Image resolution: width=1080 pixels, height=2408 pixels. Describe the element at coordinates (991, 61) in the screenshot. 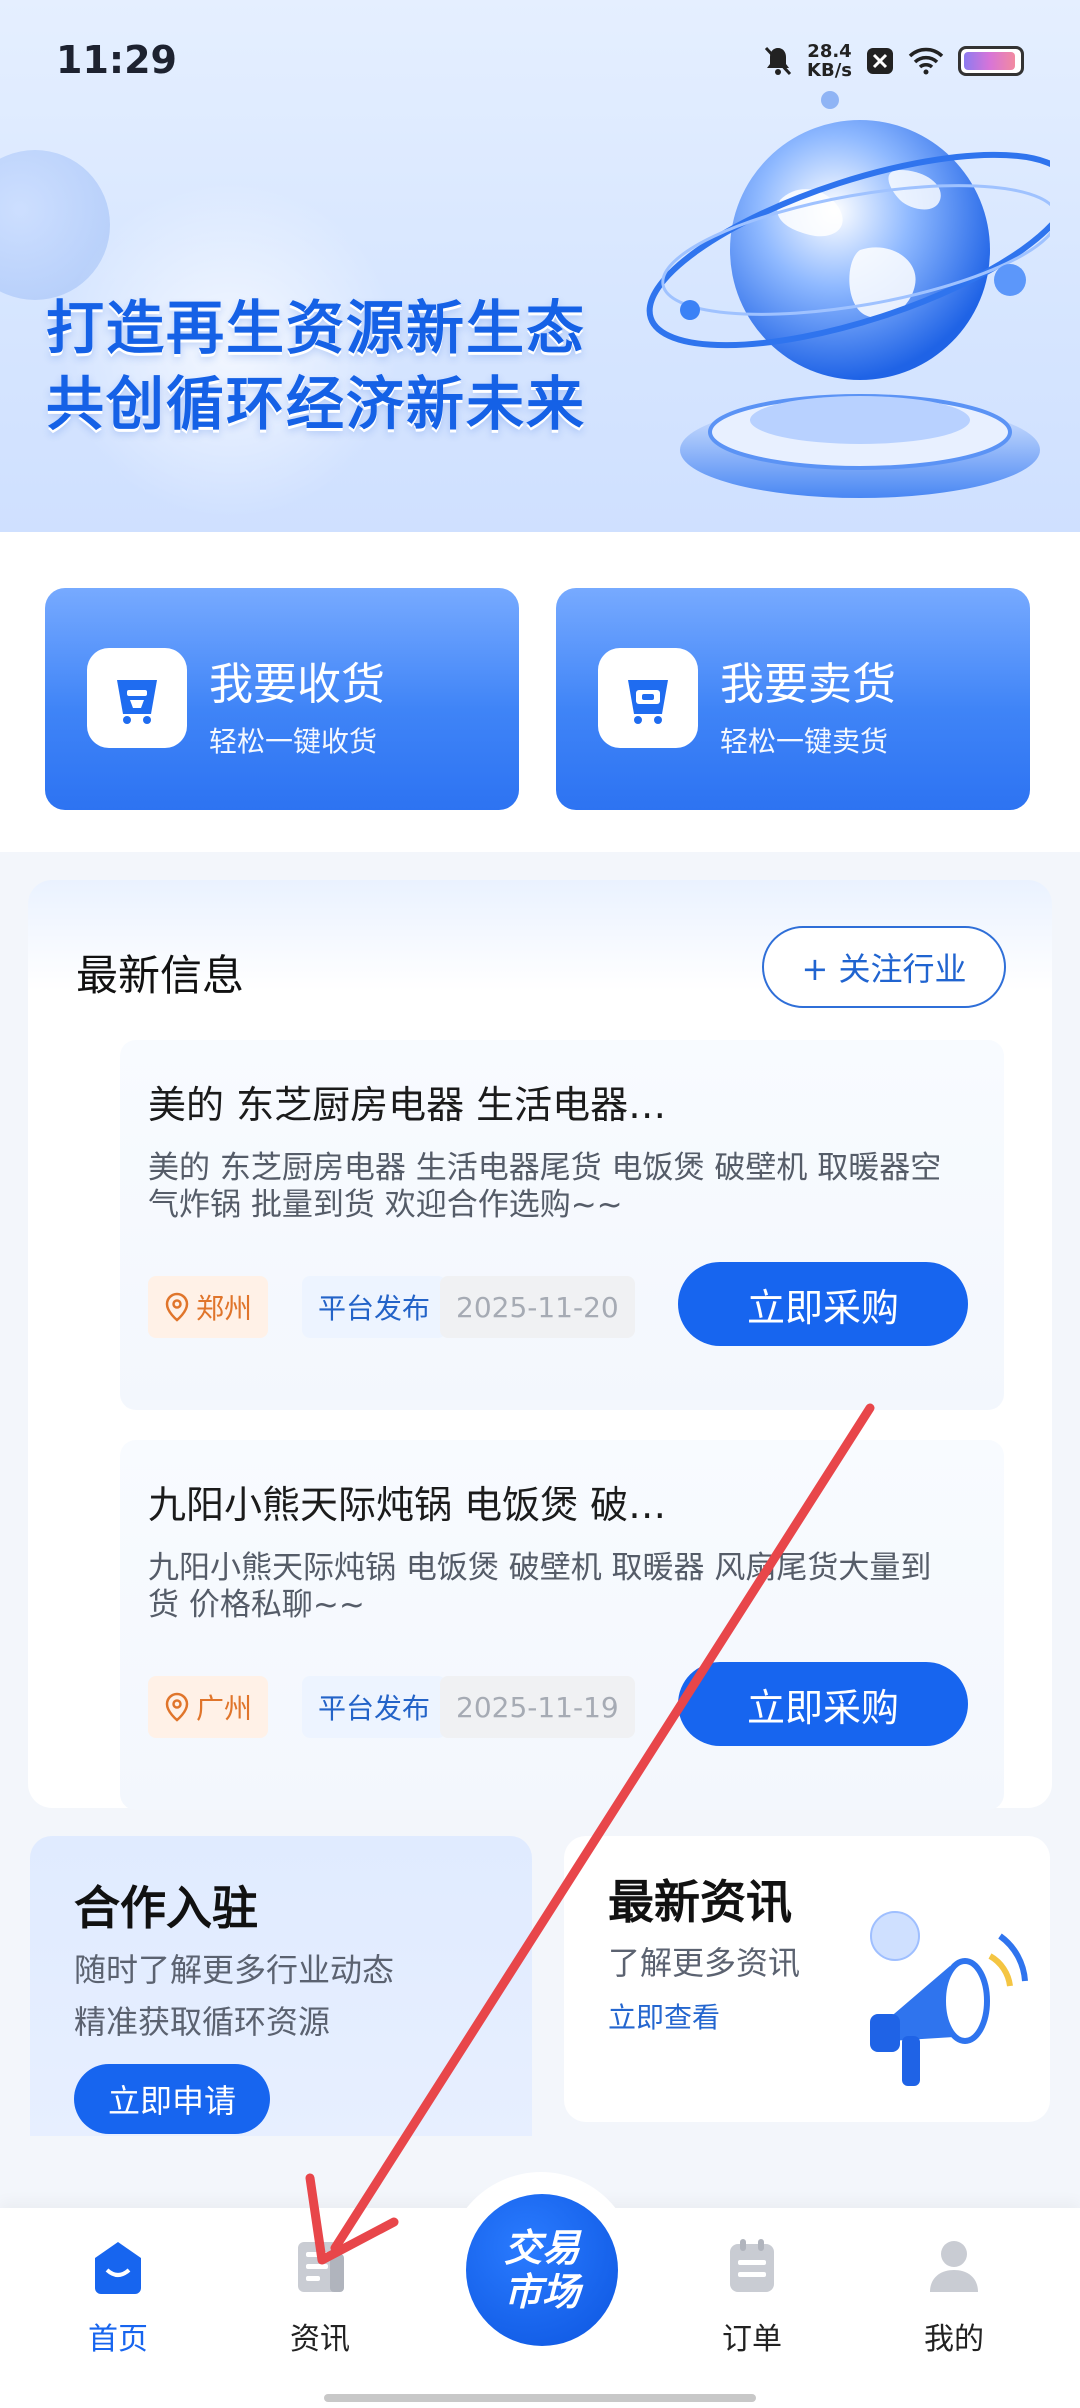

I see `battery-icon` at that location.